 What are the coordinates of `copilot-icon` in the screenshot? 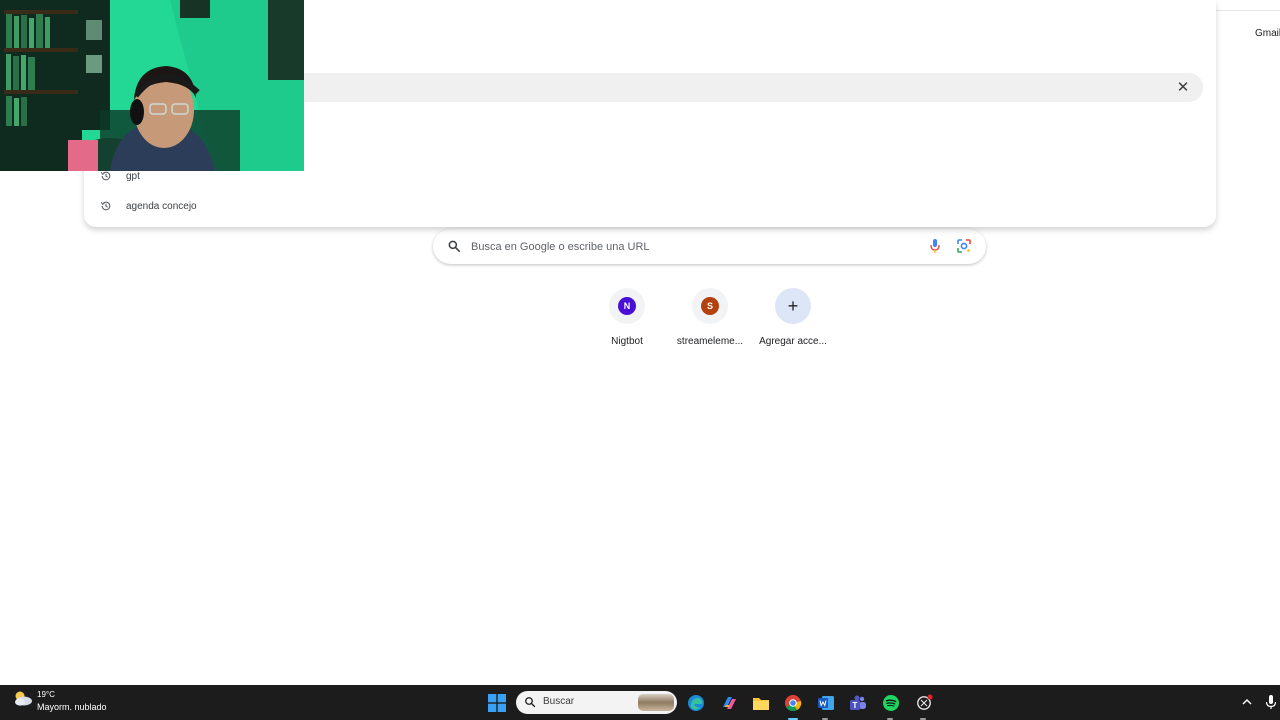 It's located at (729, 703).